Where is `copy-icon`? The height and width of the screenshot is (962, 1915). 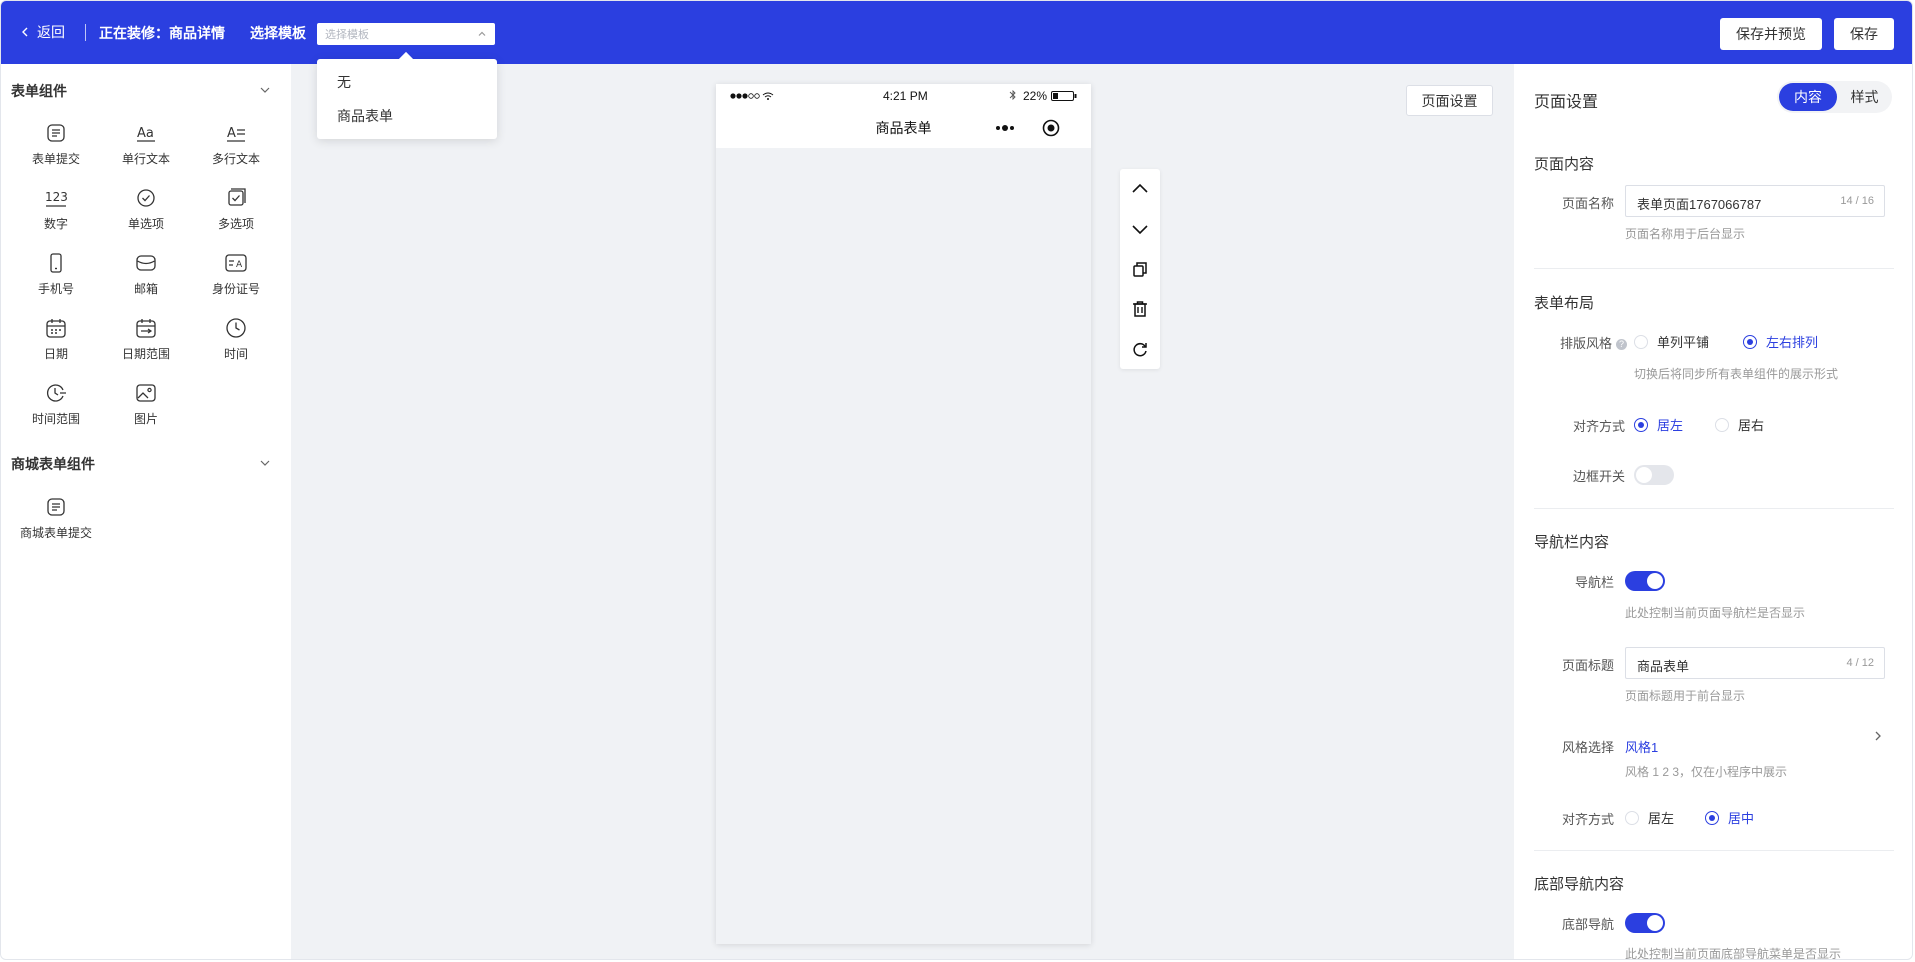
copy-icon is located at coordinates (1140, 269).